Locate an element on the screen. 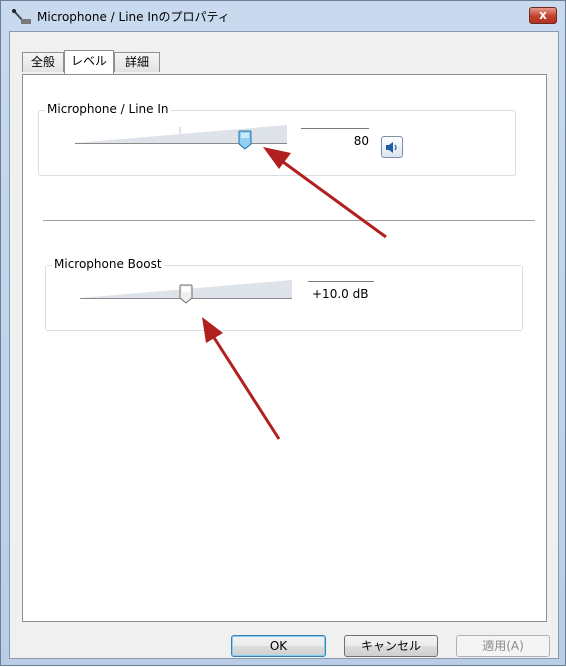  boost-level-value: +10.0 dB is located at coordinates (341, 293).